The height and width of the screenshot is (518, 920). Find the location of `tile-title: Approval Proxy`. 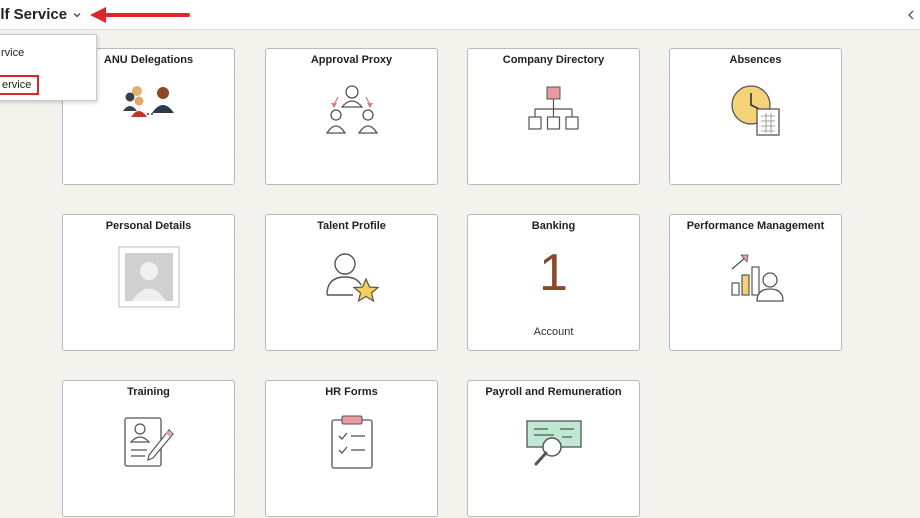

tile-title: Approval Proxy is located at coordinates (351, 60).